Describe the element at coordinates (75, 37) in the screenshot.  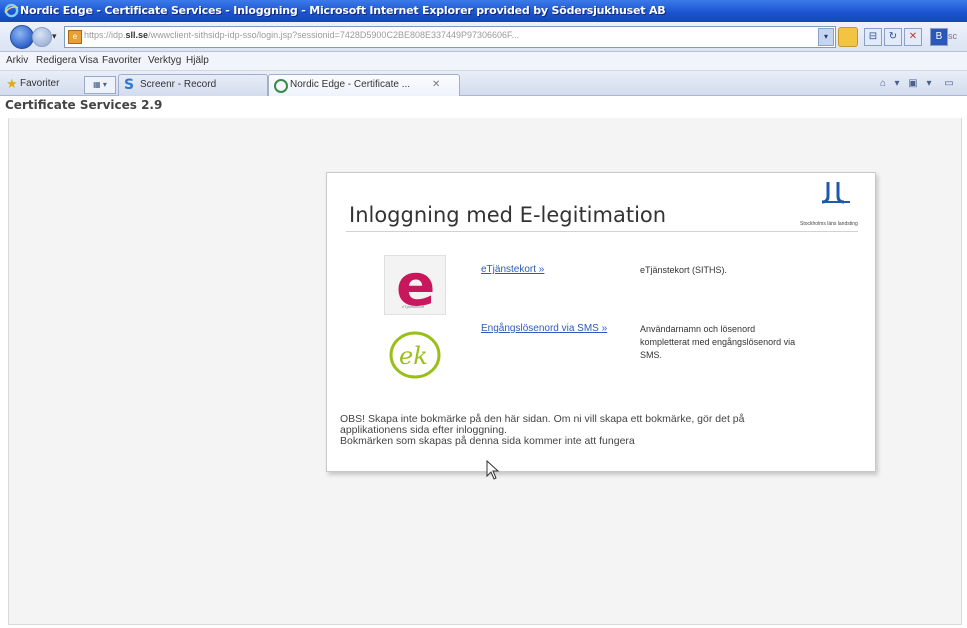
I see `page-icon: e` at that location.